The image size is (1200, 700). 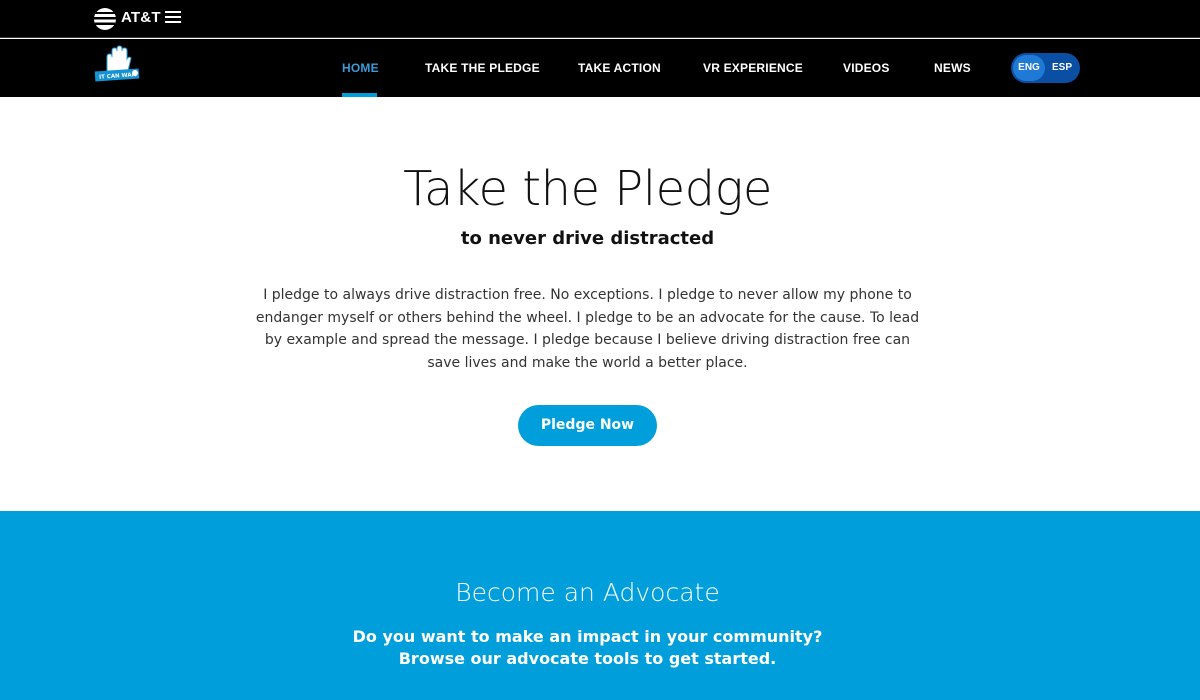 I want to click on nav-item-home: HOME, so click(x=360, y=68).